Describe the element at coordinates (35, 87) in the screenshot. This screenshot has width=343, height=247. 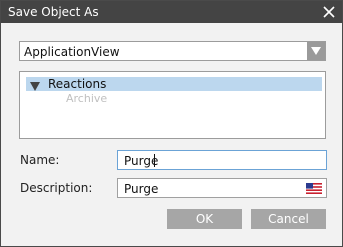
I see `expand-triangle-icon` at that location.